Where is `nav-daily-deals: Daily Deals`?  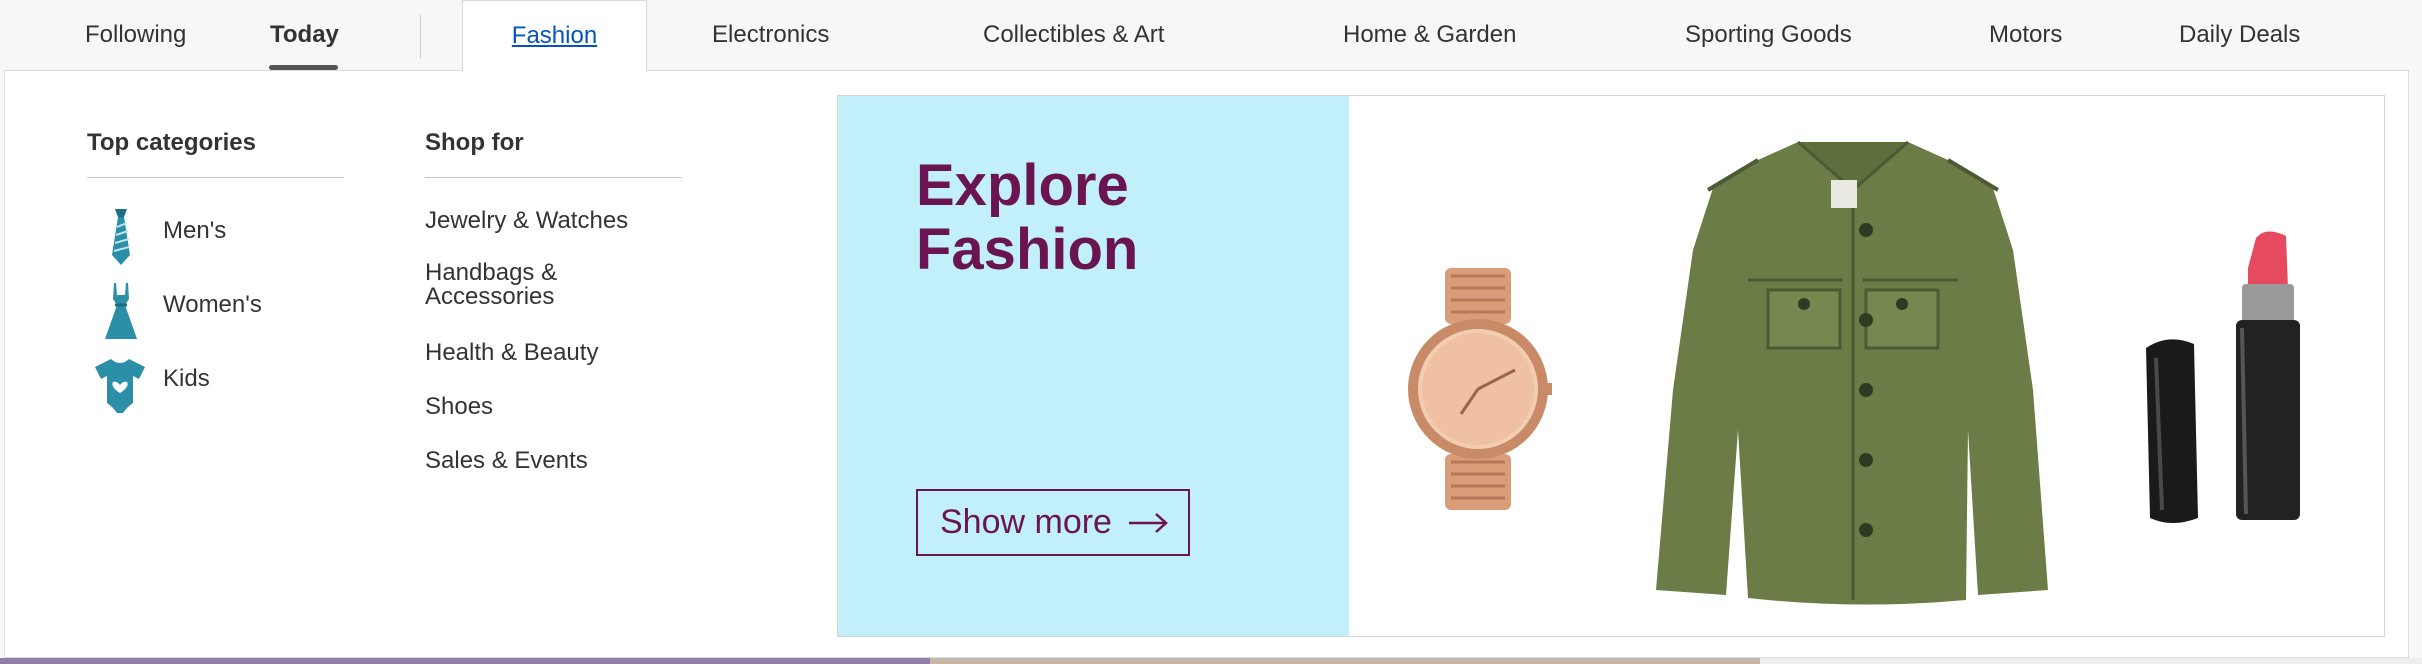 nav-daily-deals: Daily Deals is located at coordinates (2239, 35).